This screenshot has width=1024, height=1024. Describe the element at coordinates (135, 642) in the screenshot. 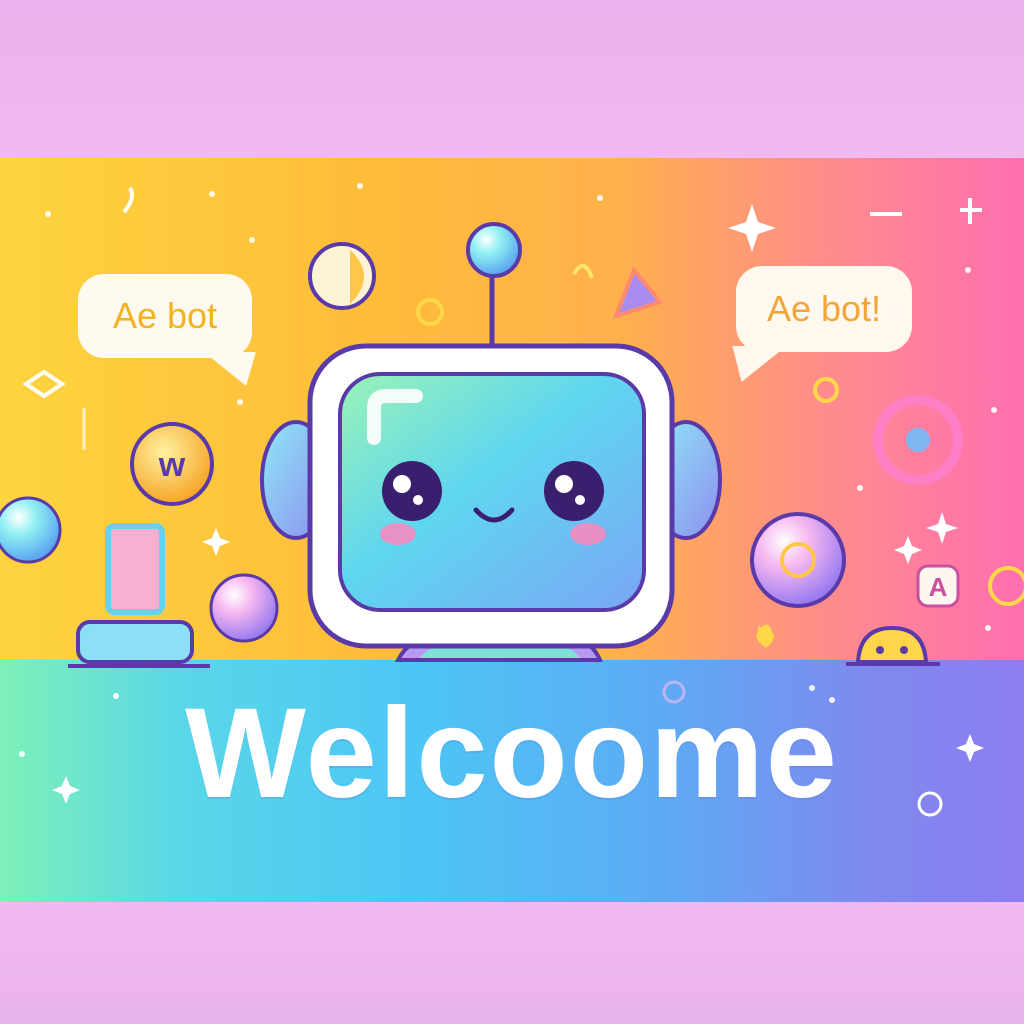

I see `pedestal` at that location.